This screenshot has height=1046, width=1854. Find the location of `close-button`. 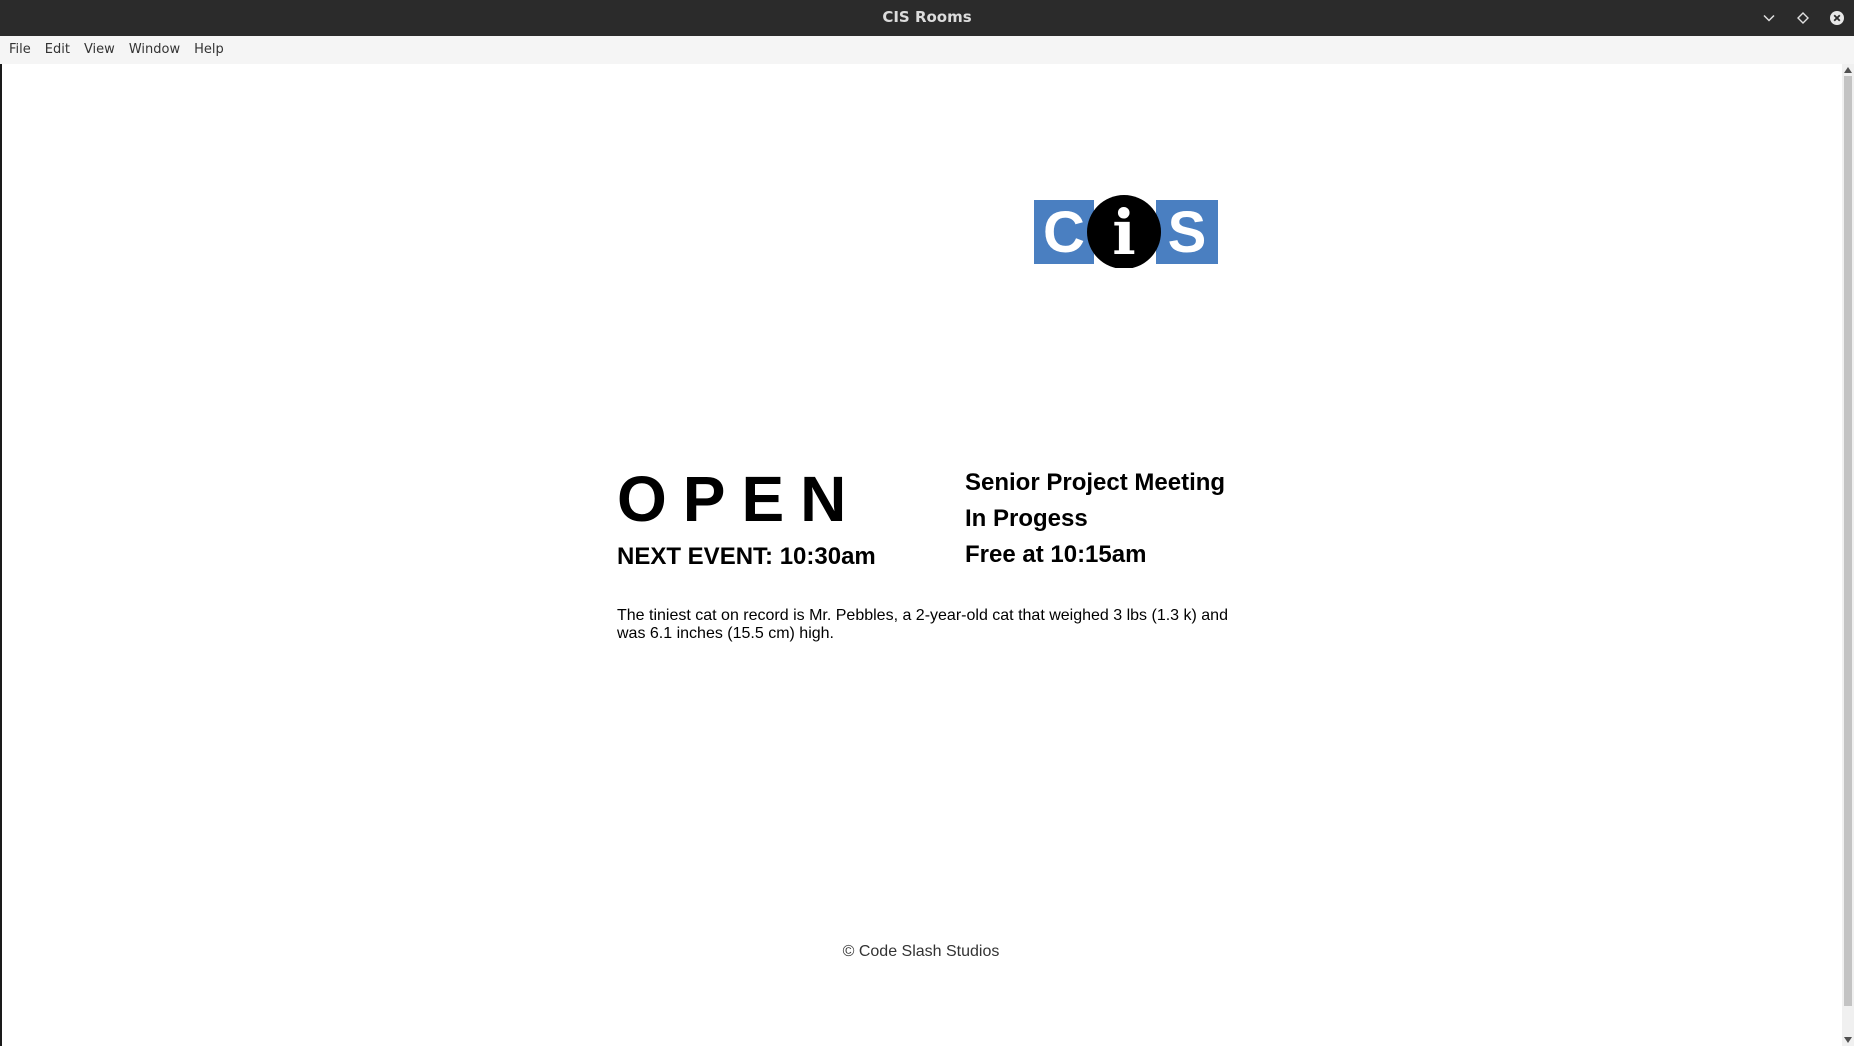

close-button is located at coordinates (1837, 18).